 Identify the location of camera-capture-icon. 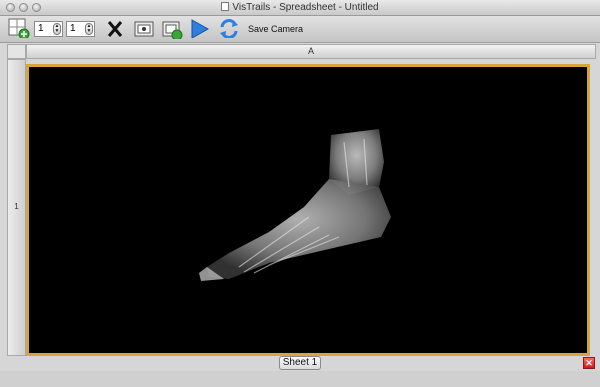
(172, 29).